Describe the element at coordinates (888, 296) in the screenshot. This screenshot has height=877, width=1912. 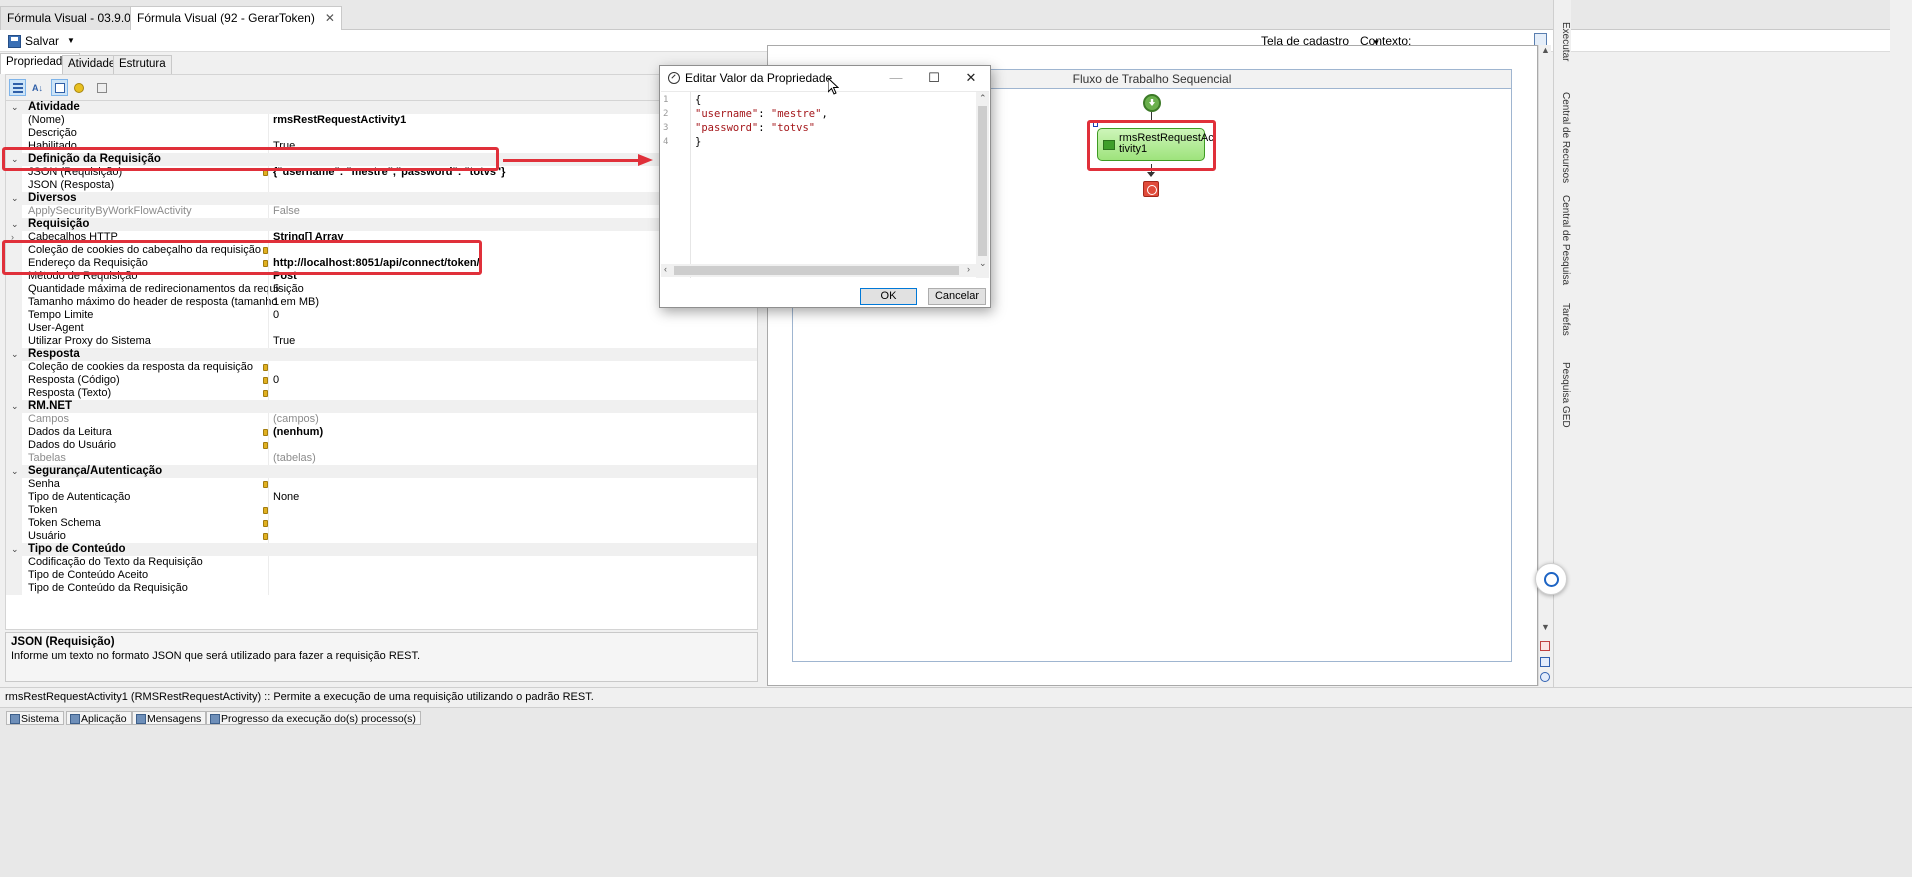
I see `ok-button: OK` at that location.